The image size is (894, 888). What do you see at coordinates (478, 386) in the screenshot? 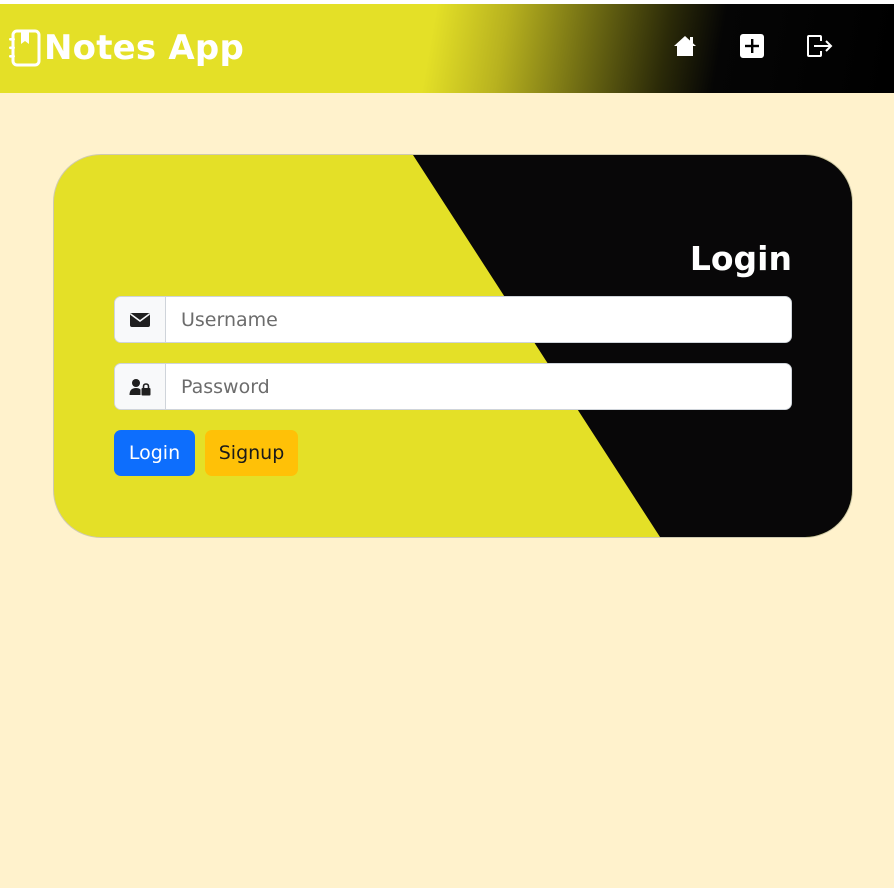
I see `password-input` at bounding box center [478, 386].